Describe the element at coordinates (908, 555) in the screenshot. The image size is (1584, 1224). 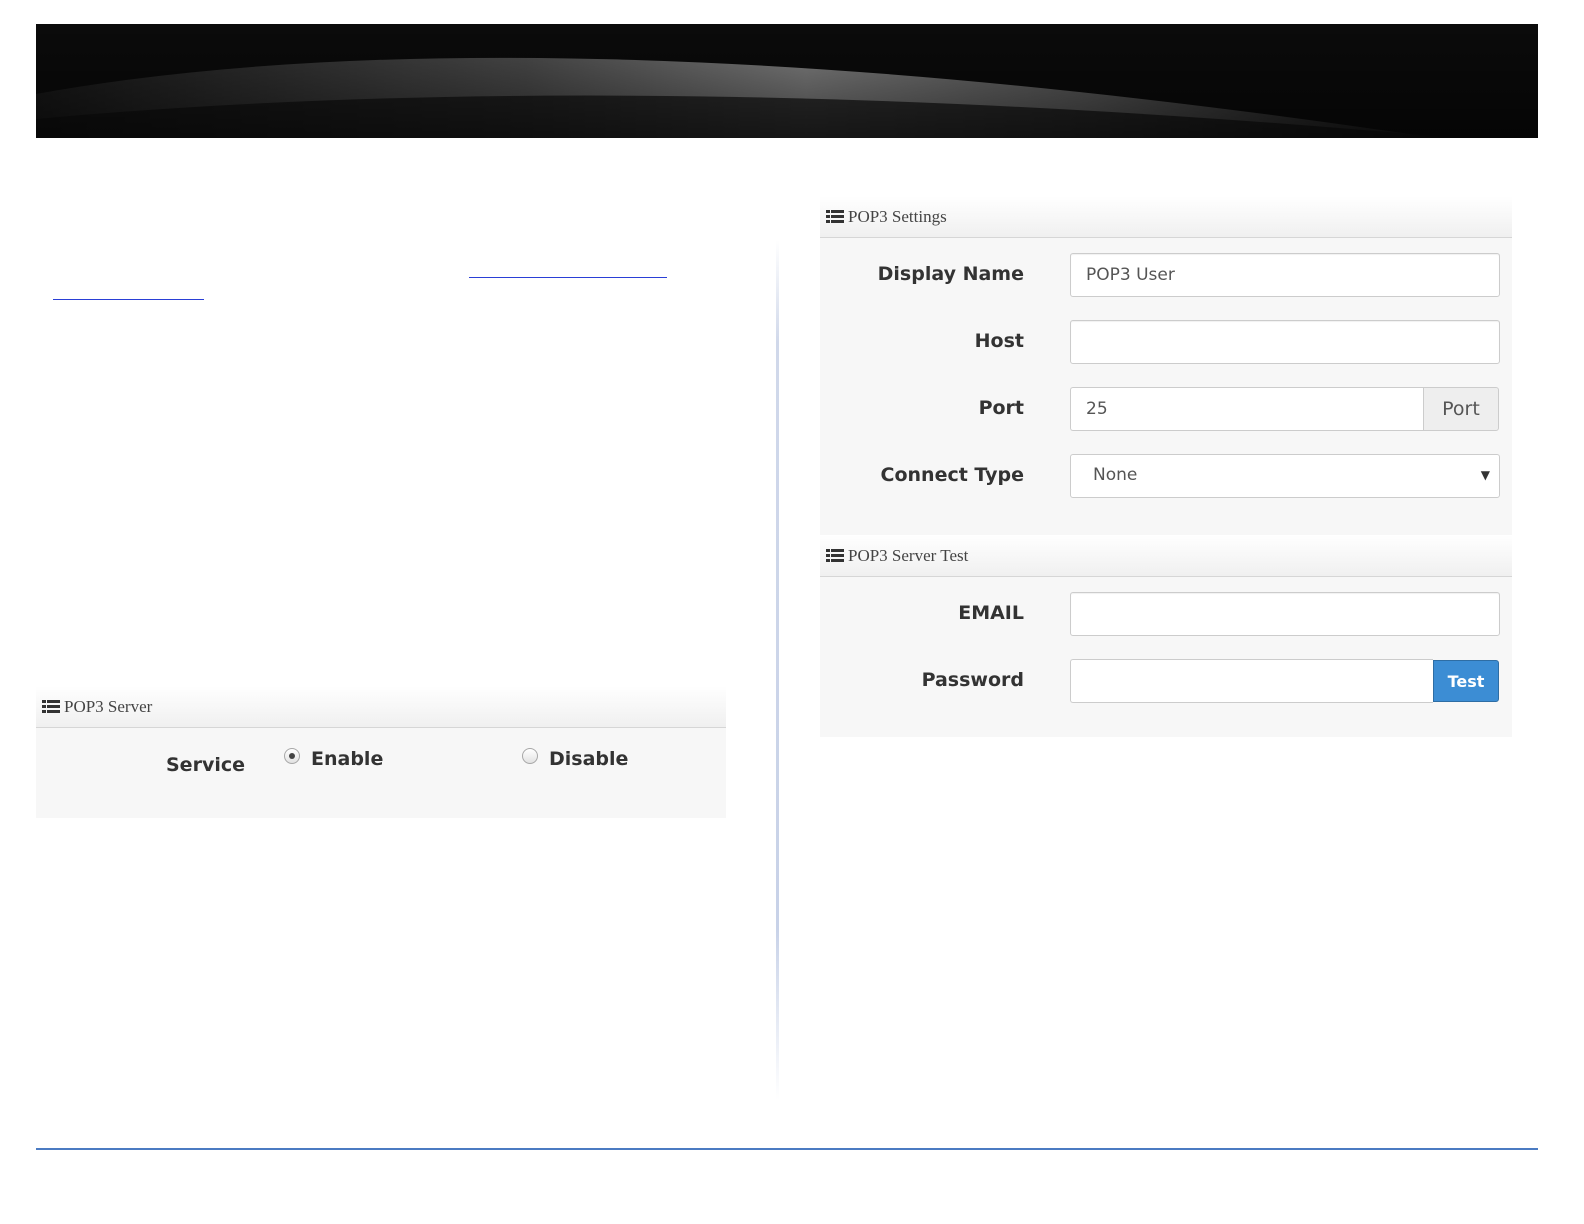
I see `panel-title: POP3 Server Test` at that location.